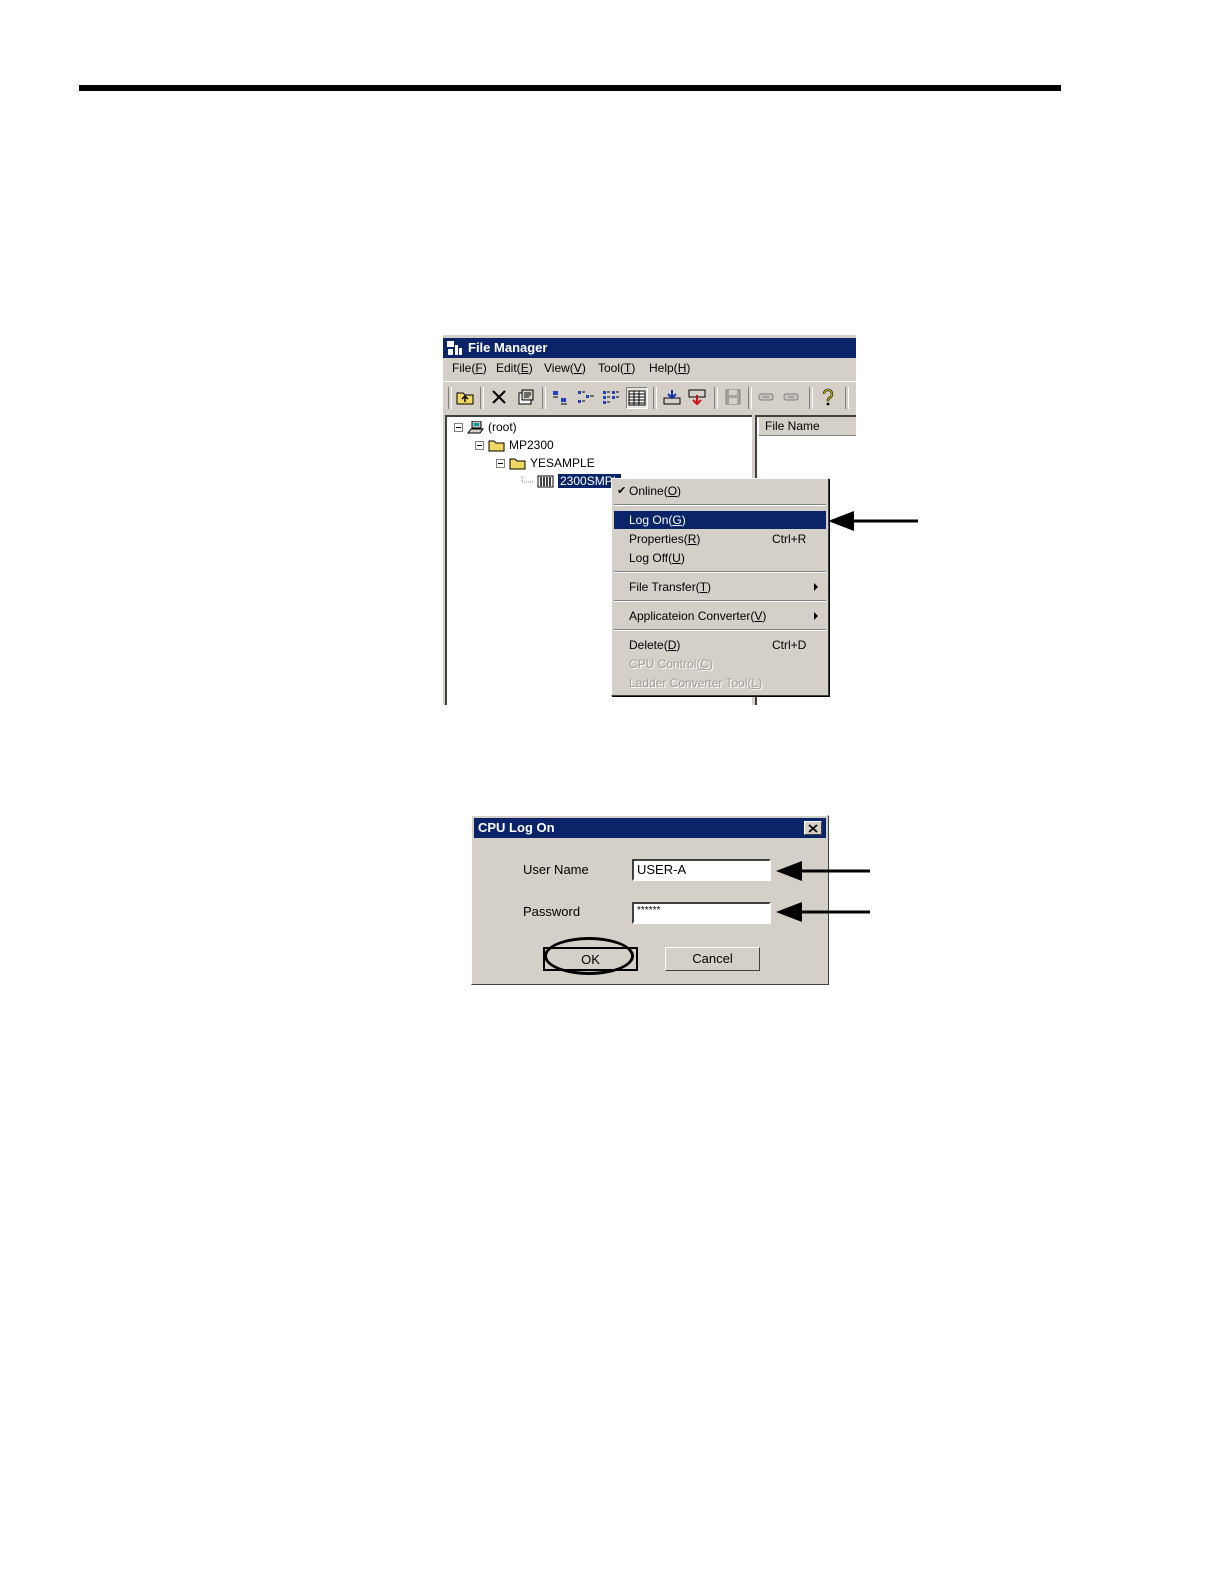  I want to click on connect-button, so click(766, 397).